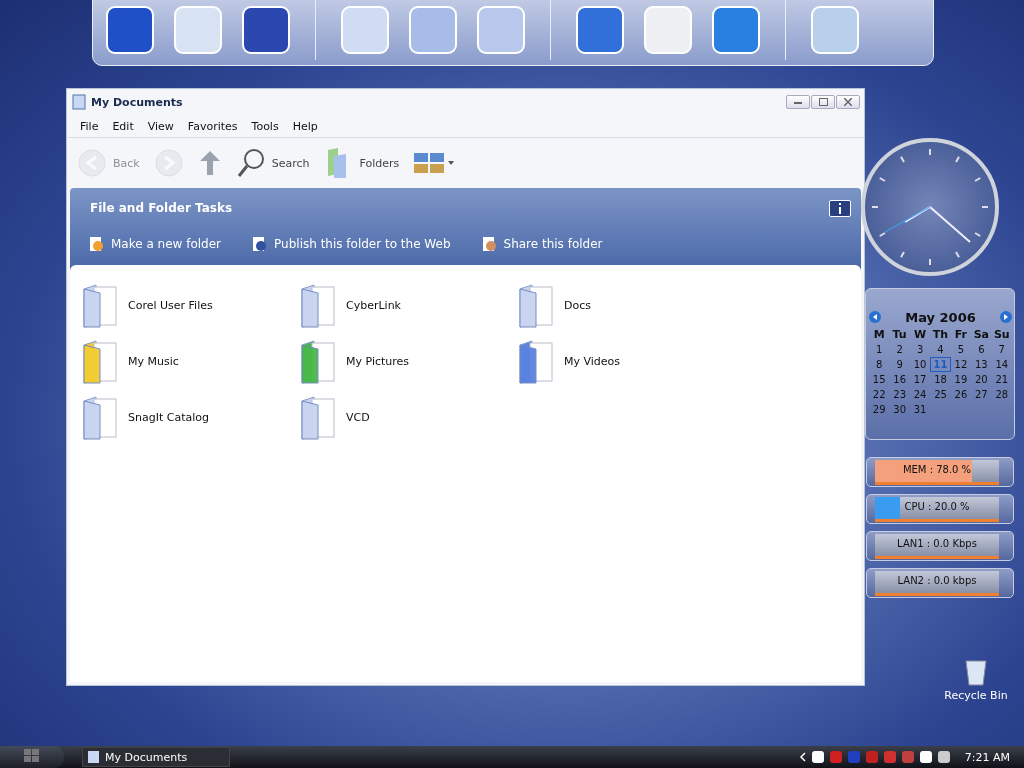 This screenshot has width=1024, height=768. I want to click on menu-item: Tools, so click(265, 126).